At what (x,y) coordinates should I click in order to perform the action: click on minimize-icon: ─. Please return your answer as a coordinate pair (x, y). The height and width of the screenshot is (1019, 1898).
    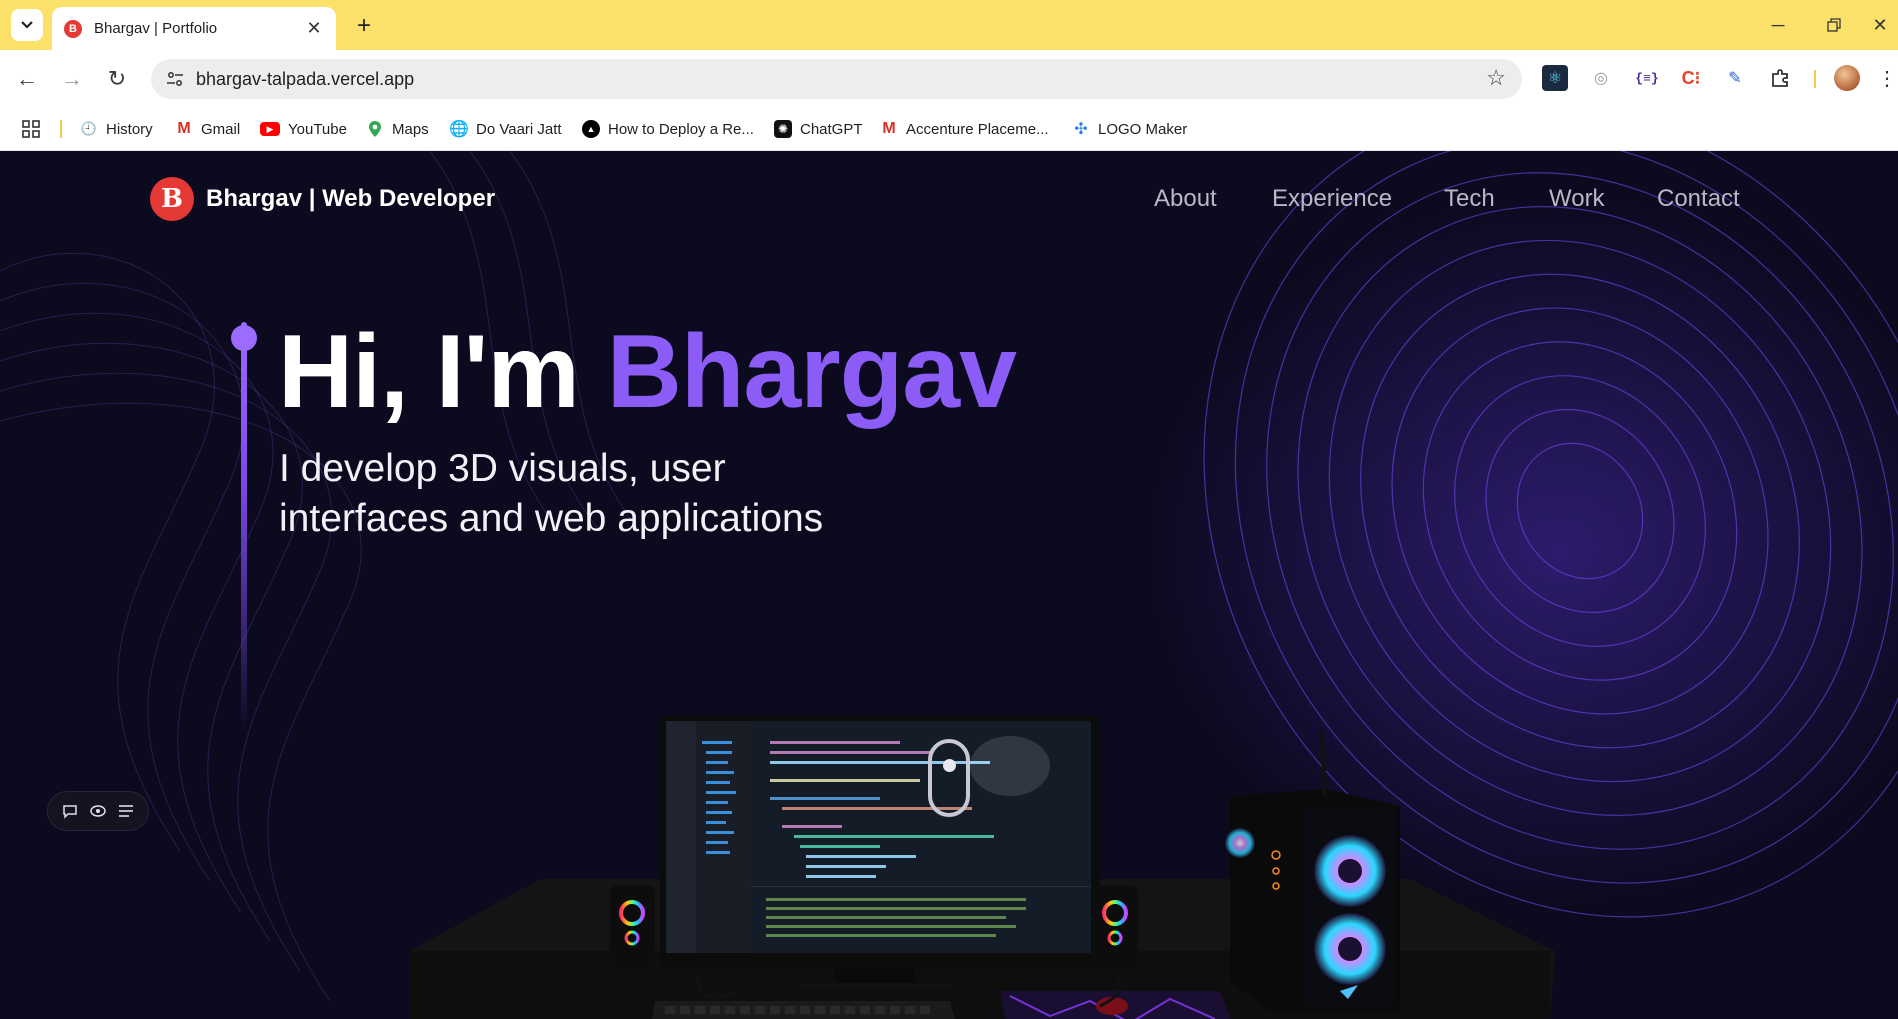
    Looking at the image, I should click on (1778, 25).